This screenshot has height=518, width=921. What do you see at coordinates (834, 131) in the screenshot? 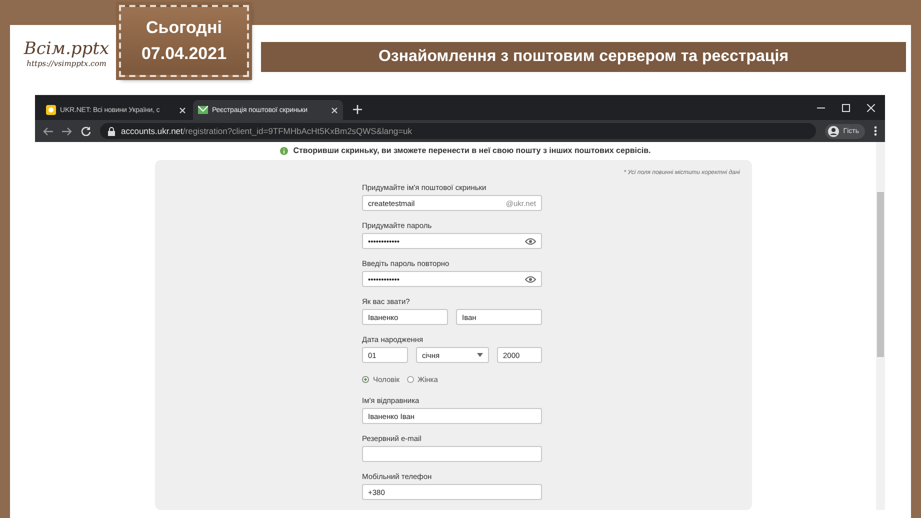
I see `person-icon` at bounding box center [834, 131].